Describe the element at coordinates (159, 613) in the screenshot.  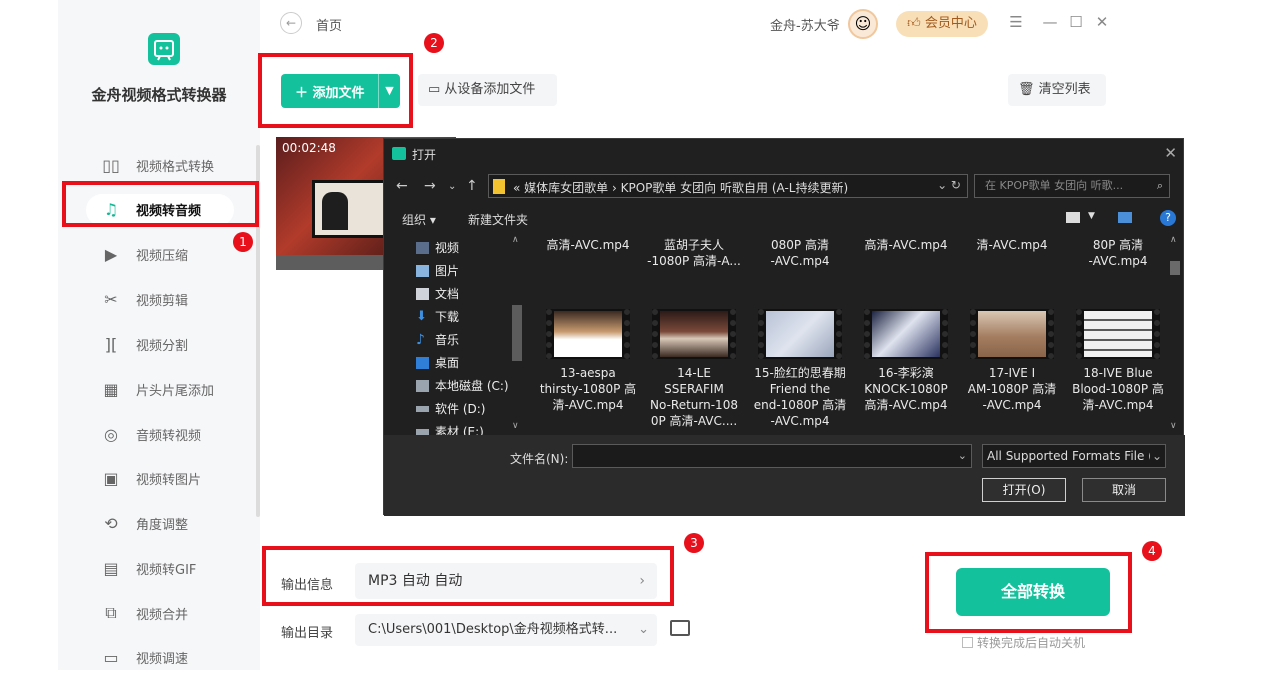
I see `sidebar-item-merge: ⧉ 视频合并` at that location.